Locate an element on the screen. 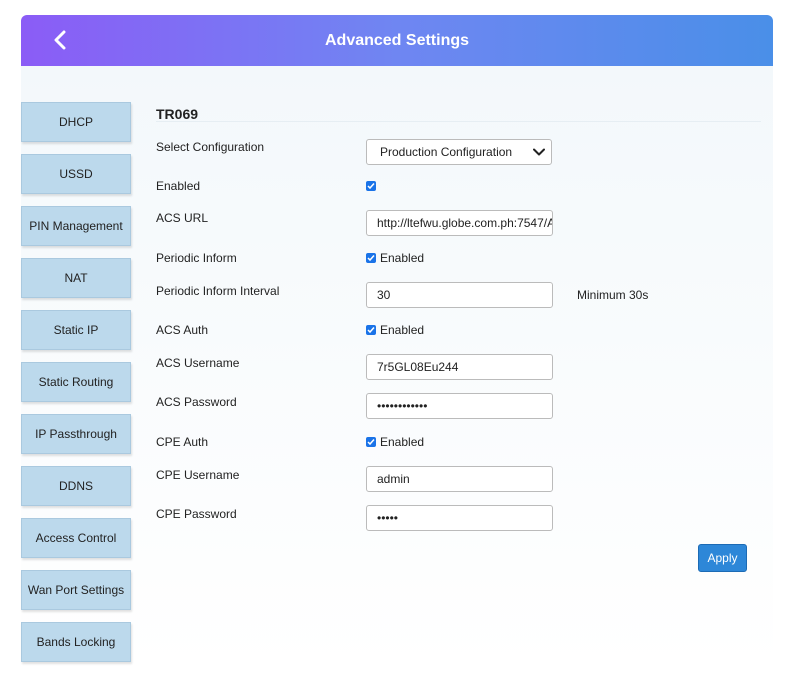 This screenshot has height=674, width=795. acs-password-input: •••••••••••• is located at coordinates (459, 406).